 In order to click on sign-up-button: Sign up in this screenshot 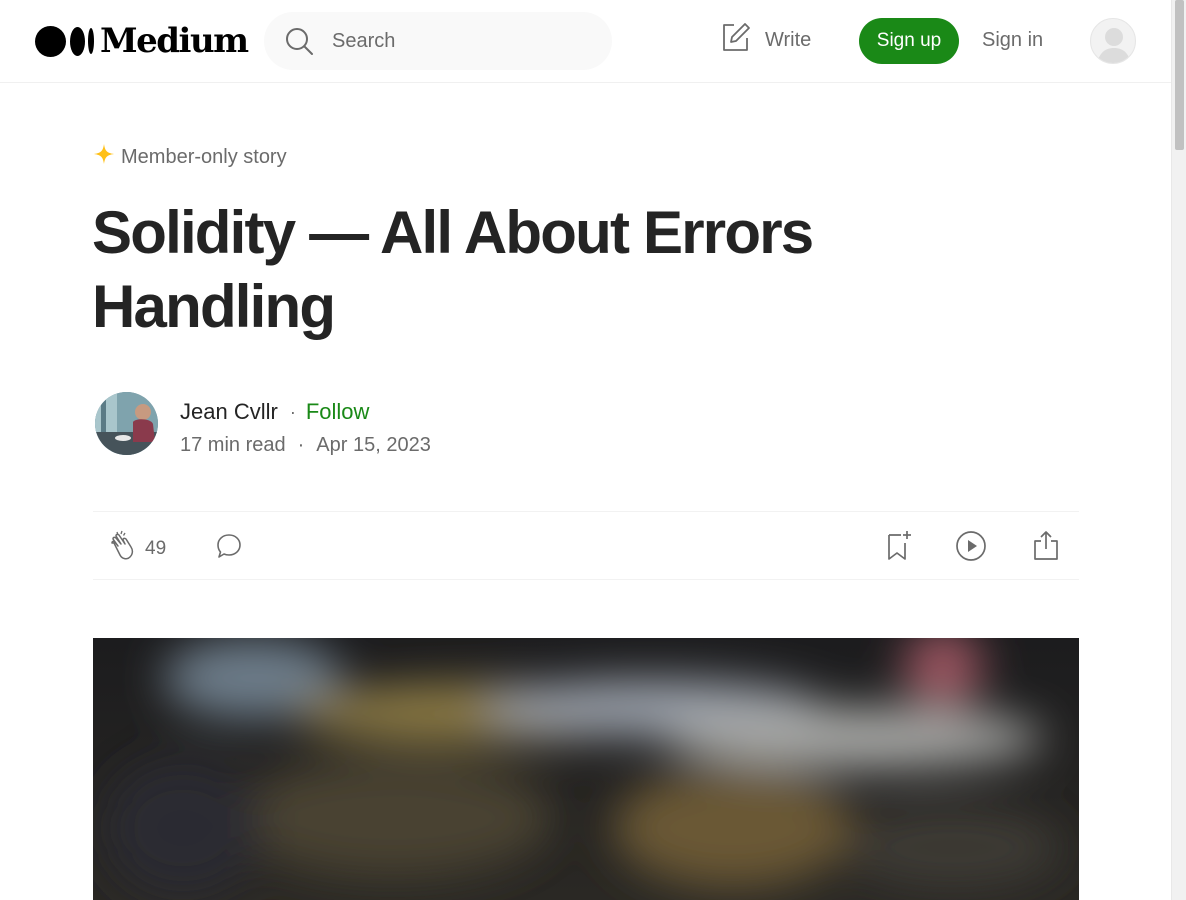, I will do `click(909, 41)`.